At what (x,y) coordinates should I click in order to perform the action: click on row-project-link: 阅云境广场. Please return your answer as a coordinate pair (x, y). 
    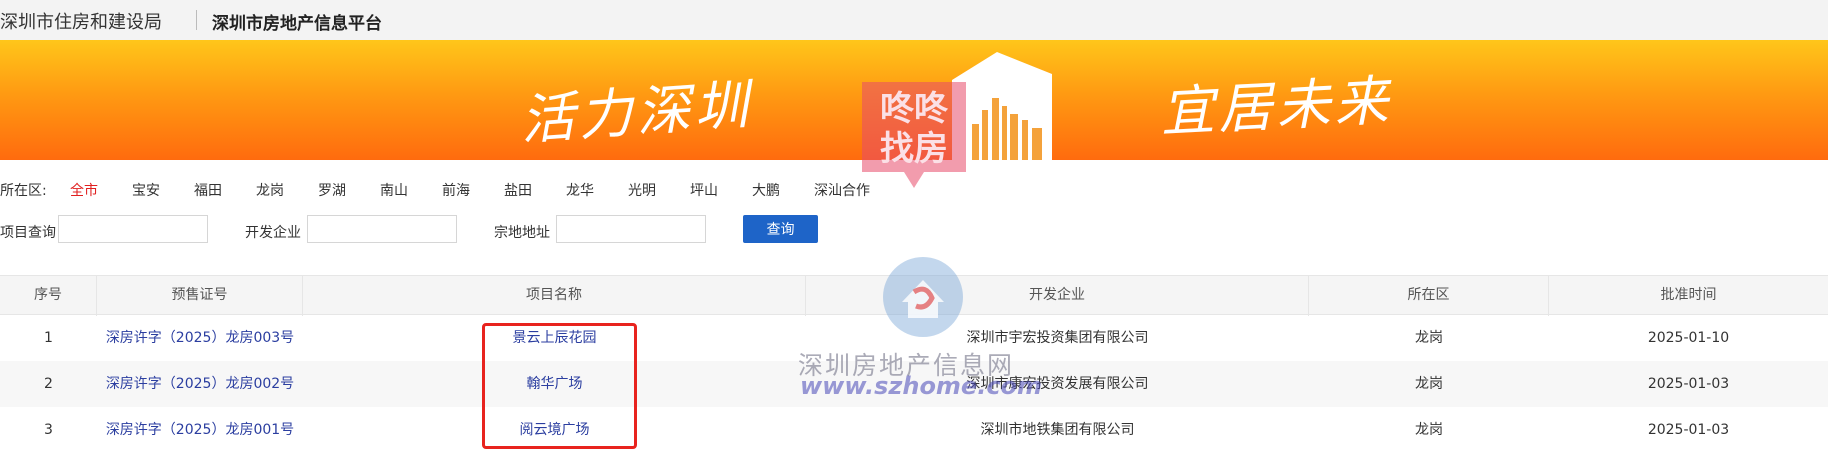
    Looking at the image, I should click on (554, 430).